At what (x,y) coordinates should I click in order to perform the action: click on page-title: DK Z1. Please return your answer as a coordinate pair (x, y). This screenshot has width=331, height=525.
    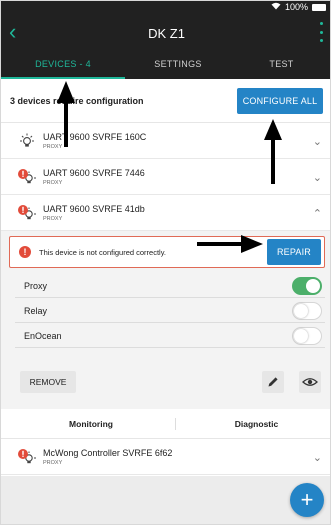
    Looking at the image, I should click on (166, 33).